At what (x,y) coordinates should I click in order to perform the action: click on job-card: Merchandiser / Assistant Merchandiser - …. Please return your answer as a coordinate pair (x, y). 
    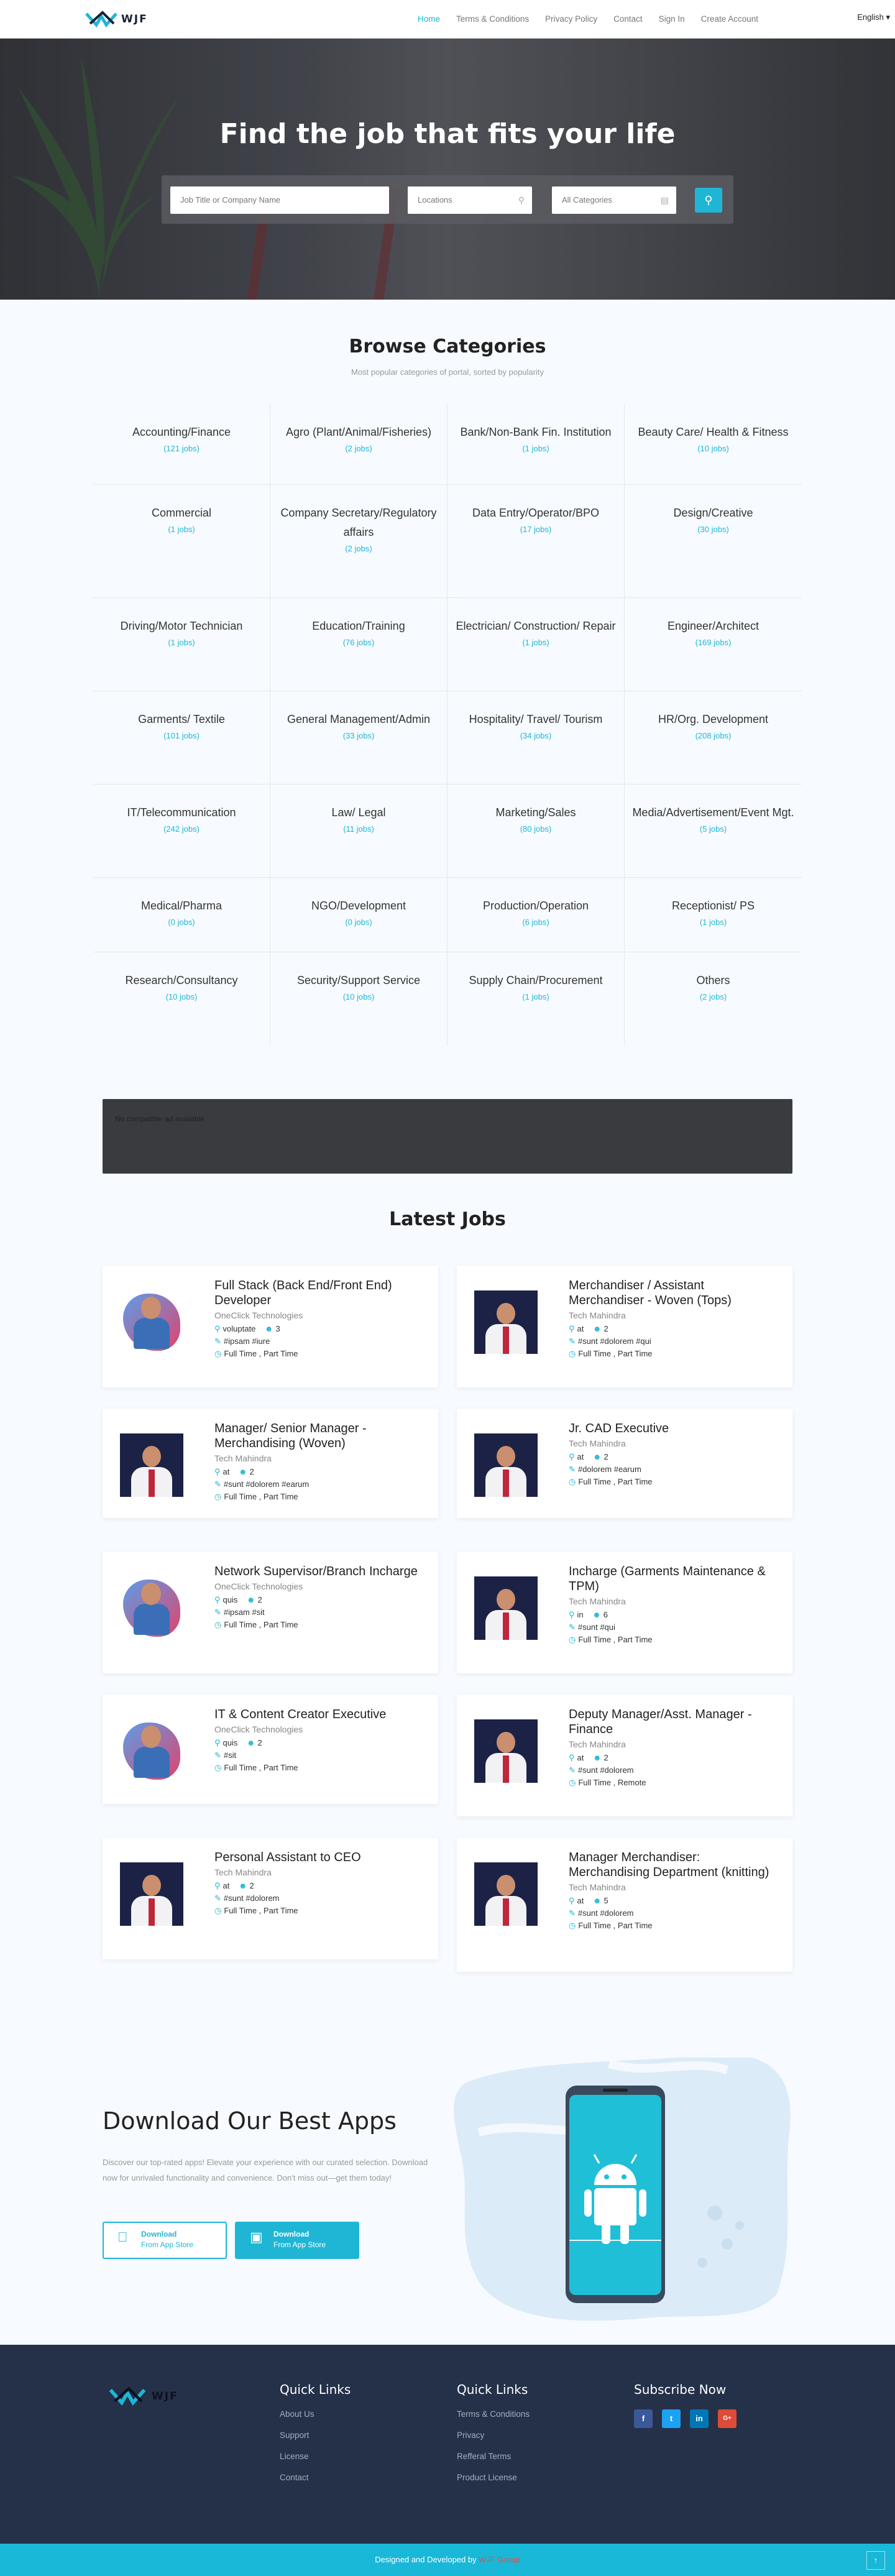
    Looking at the image, I should click on (625, 1326).